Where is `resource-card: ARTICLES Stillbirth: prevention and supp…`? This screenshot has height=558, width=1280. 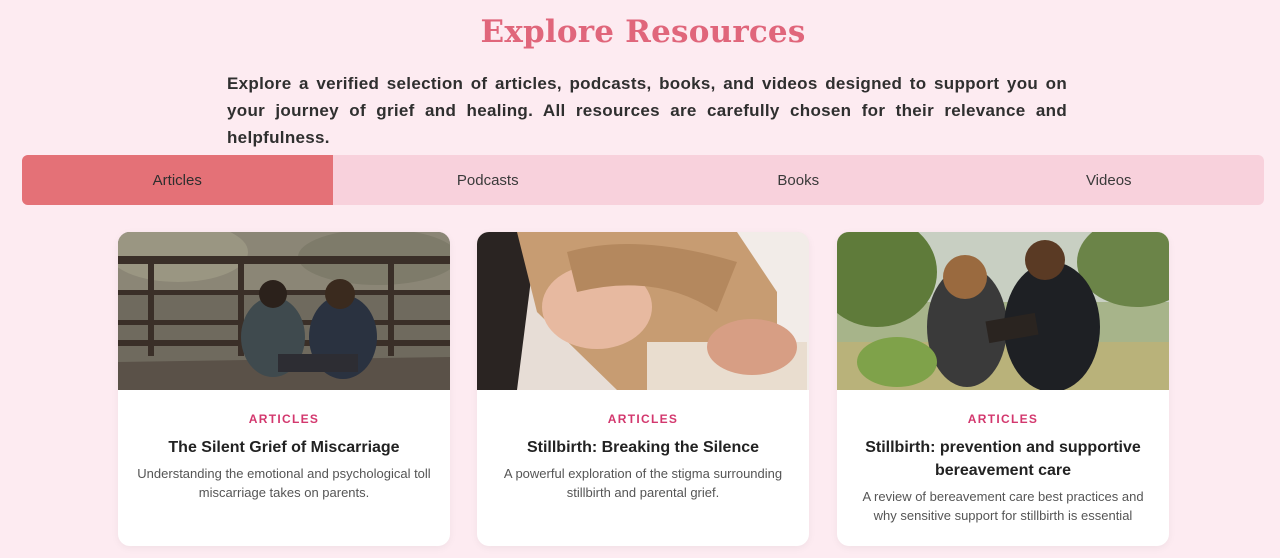 resource-card: ARTICLES Stillbirth: prevention and supp… is located at coordinates (1003, 389).